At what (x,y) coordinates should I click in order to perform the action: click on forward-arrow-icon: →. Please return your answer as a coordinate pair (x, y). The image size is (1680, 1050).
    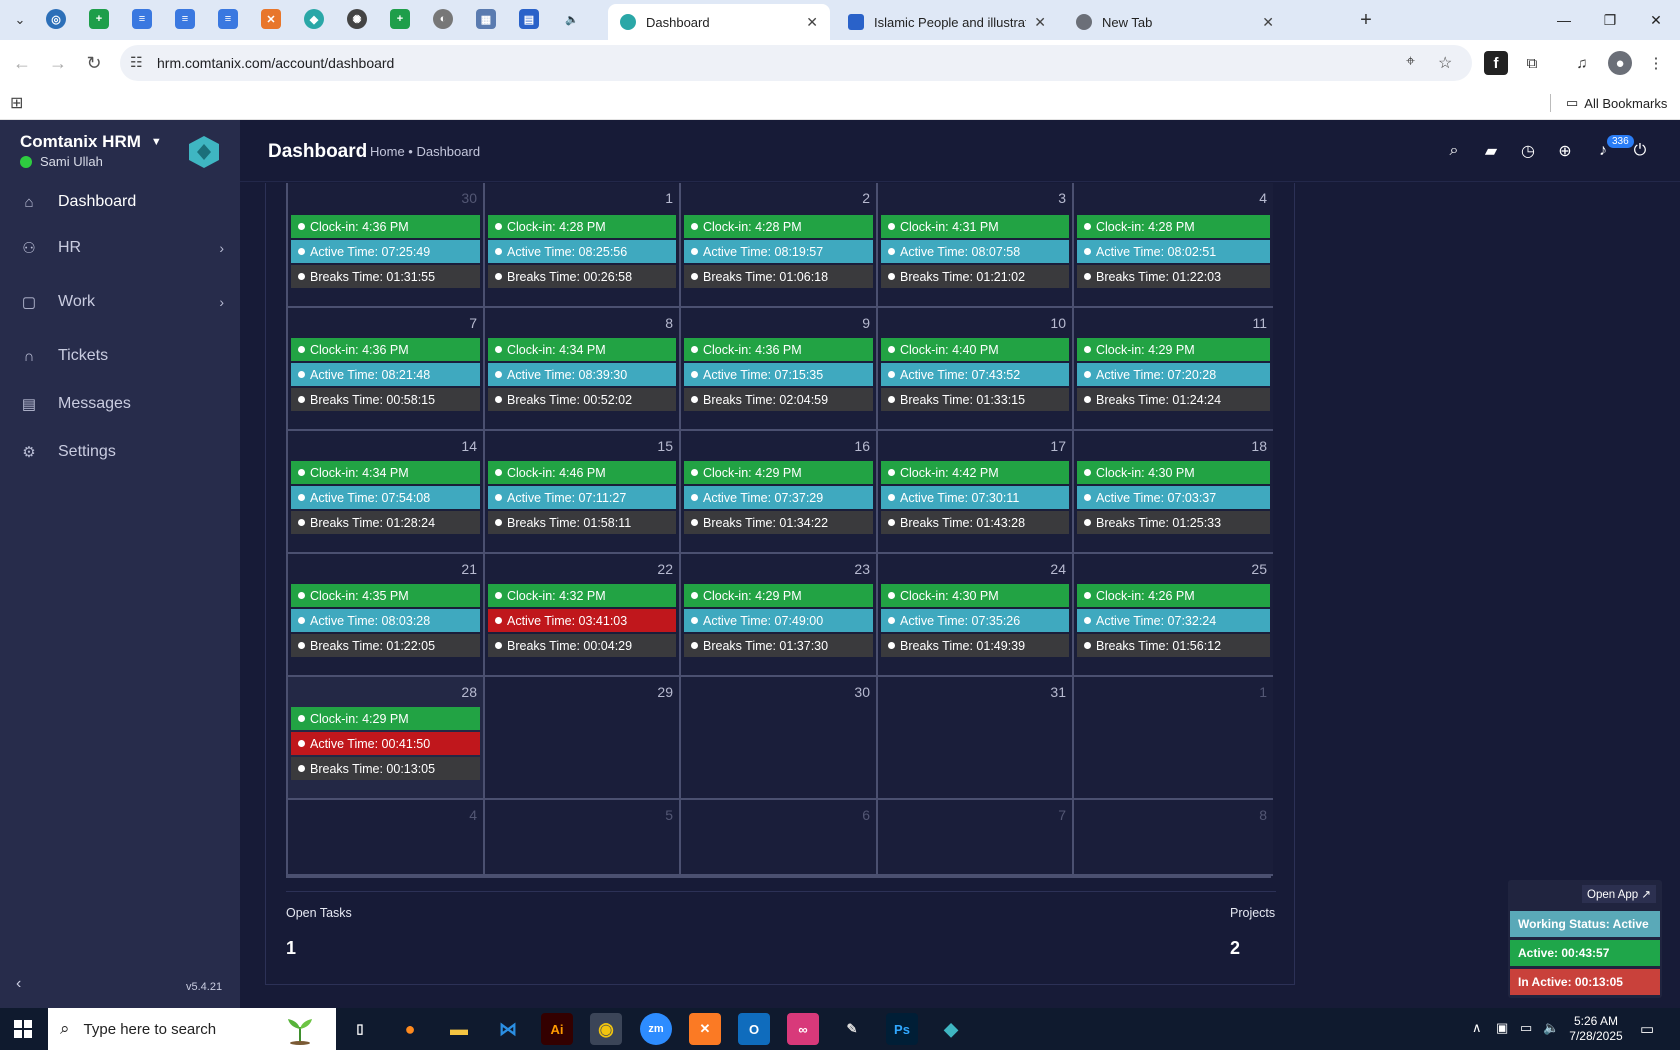
    Looking at the image, I should click on (58, 63).